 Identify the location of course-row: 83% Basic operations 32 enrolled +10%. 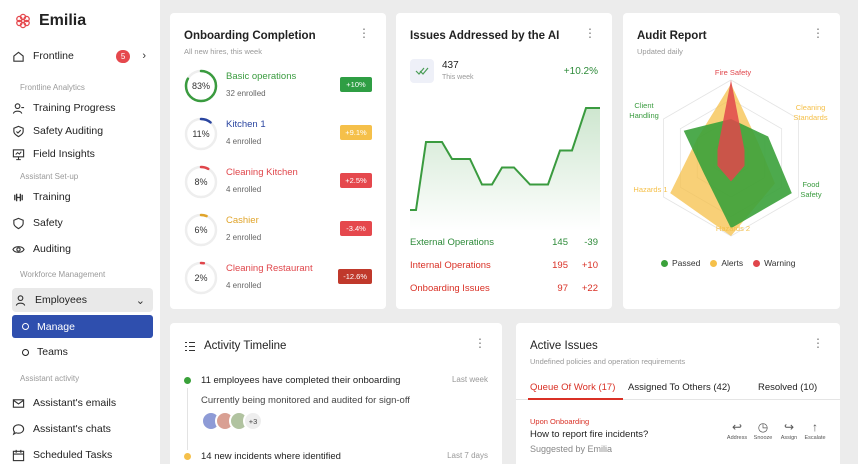
(278, 89).